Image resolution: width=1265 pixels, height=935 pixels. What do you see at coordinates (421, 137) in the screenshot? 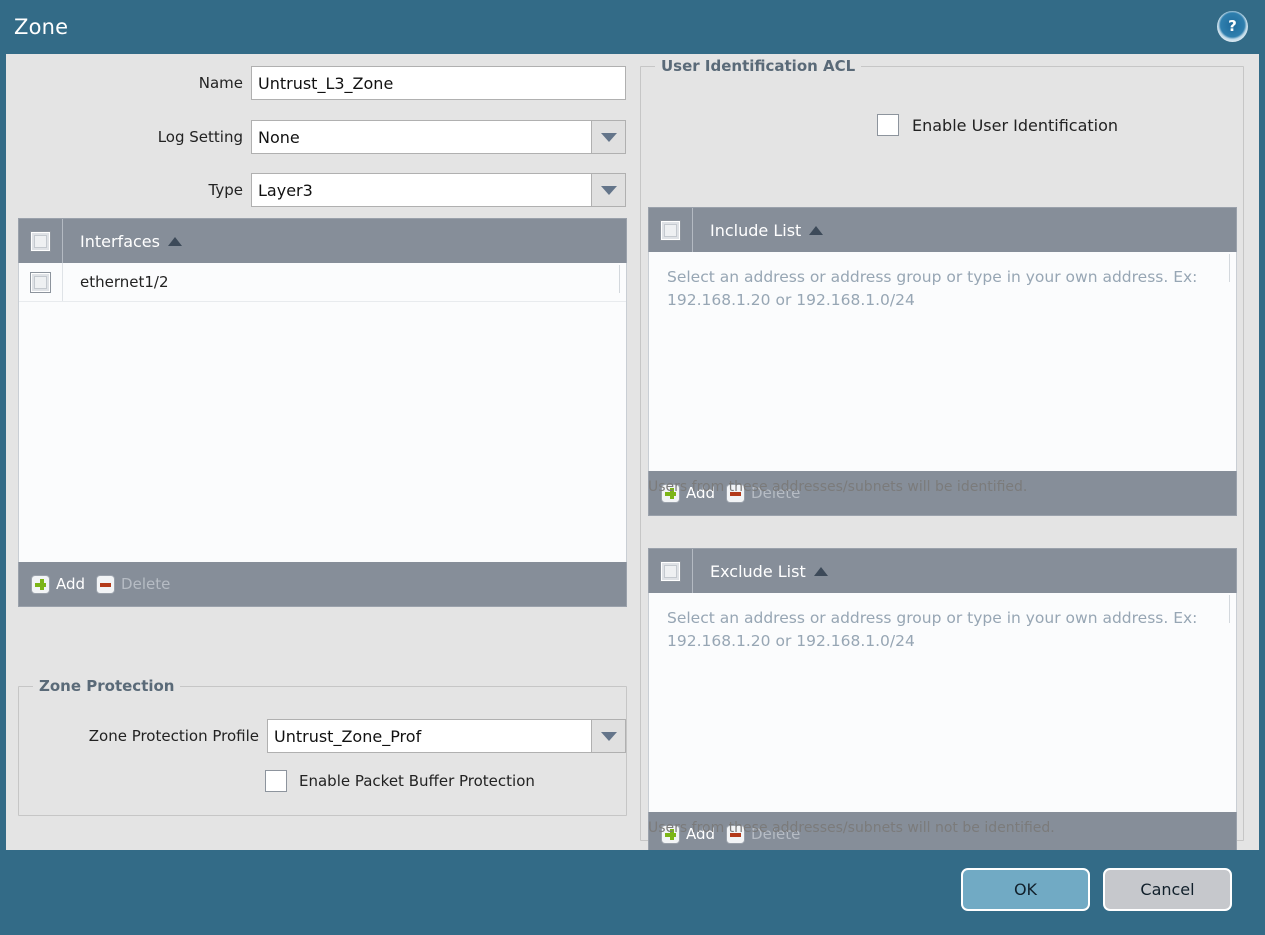
I see `log-setting-value: None` at bounding box center [421, 137].